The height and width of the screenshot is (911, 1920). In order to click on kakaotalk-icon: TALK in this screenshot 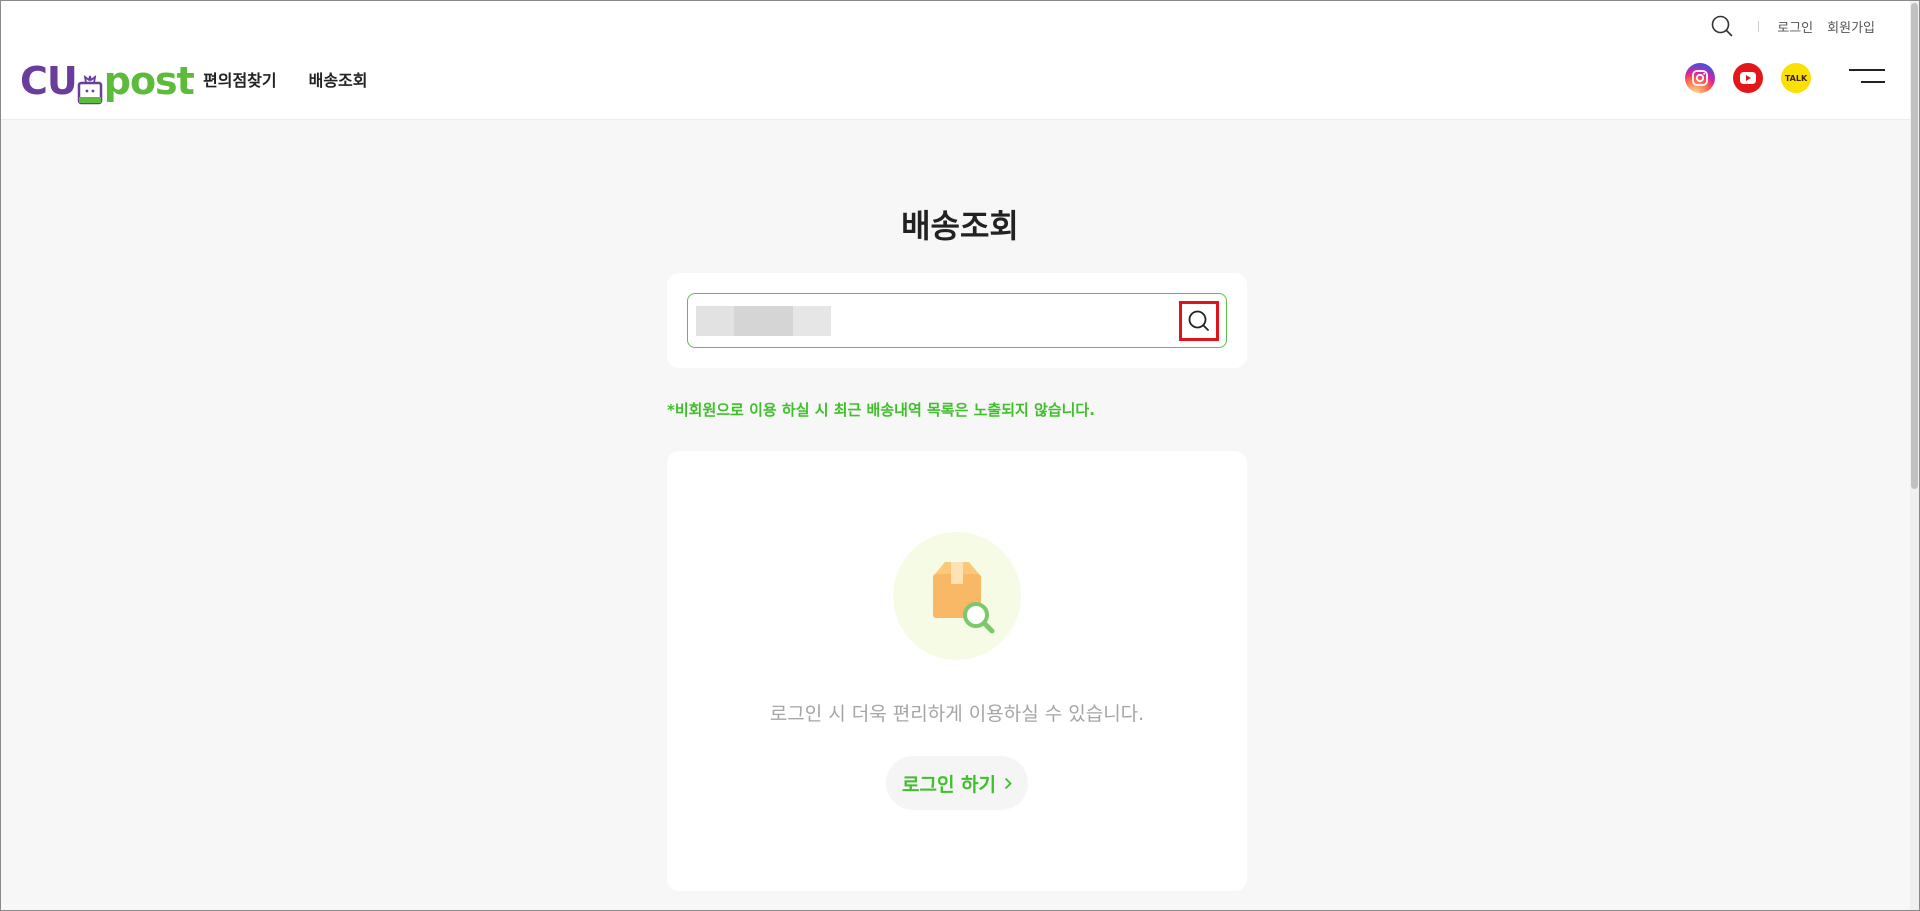, I will do `click(1796, 78)`.